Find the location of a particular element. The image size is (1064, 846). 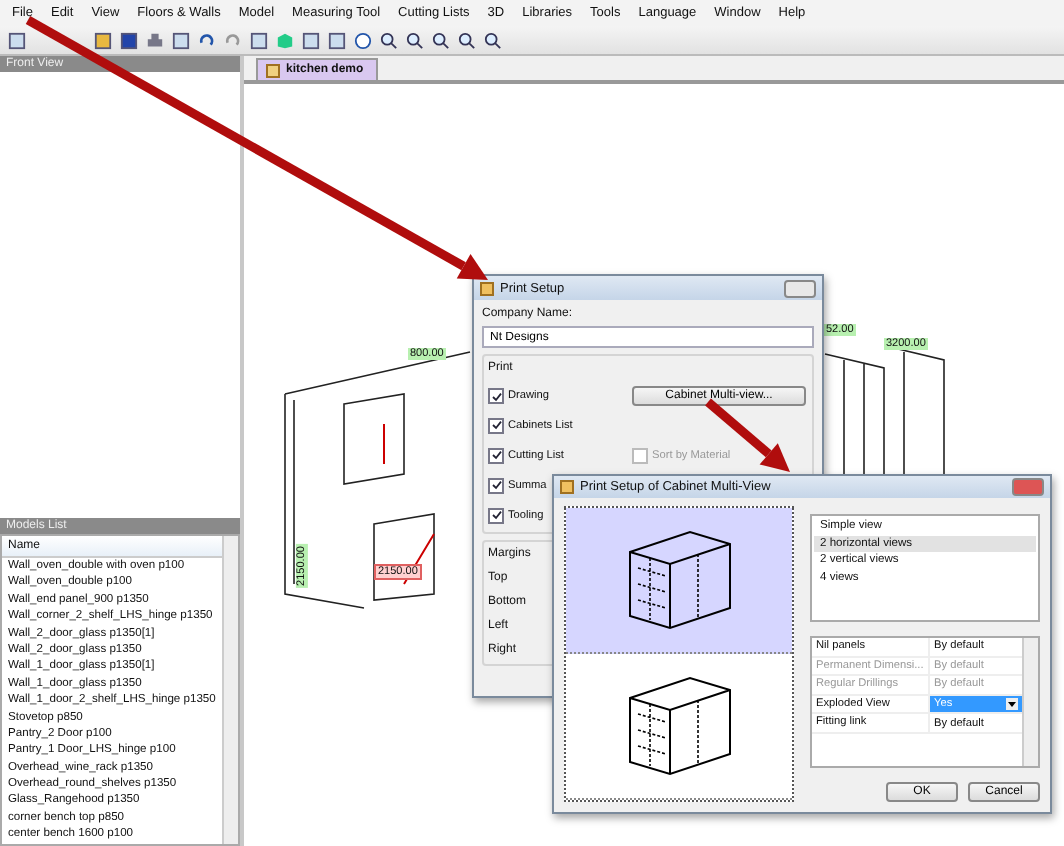

zoom-out-icon is located at coordinates (415, 40).